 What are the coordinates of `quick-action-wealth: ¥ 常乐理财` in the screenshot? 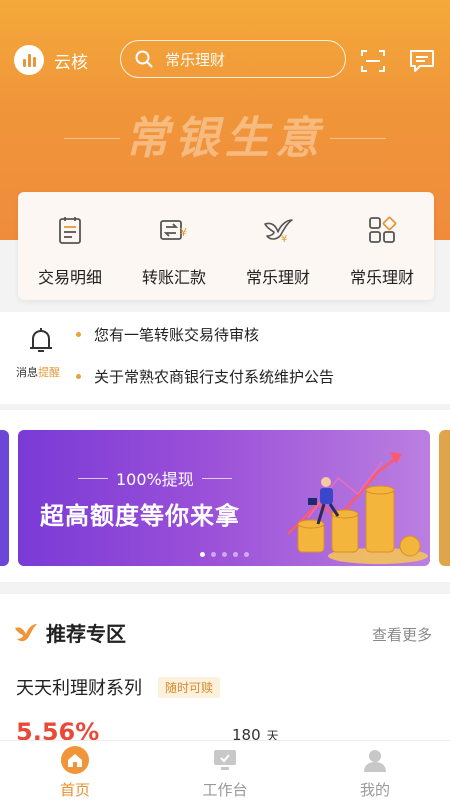 It's located at (278, 246).